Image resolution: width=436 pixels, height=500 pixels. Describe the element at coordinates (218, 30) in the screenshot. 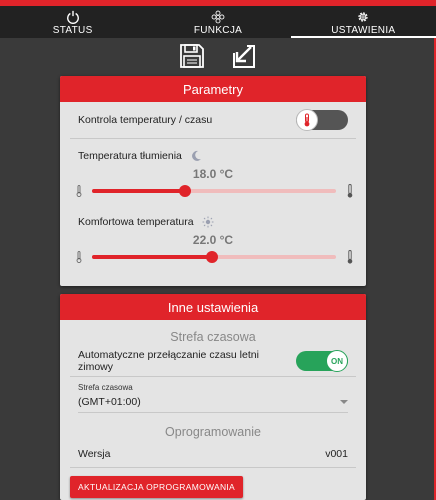

I see `tab-funkcja-label: FUNKCJA` at that location.